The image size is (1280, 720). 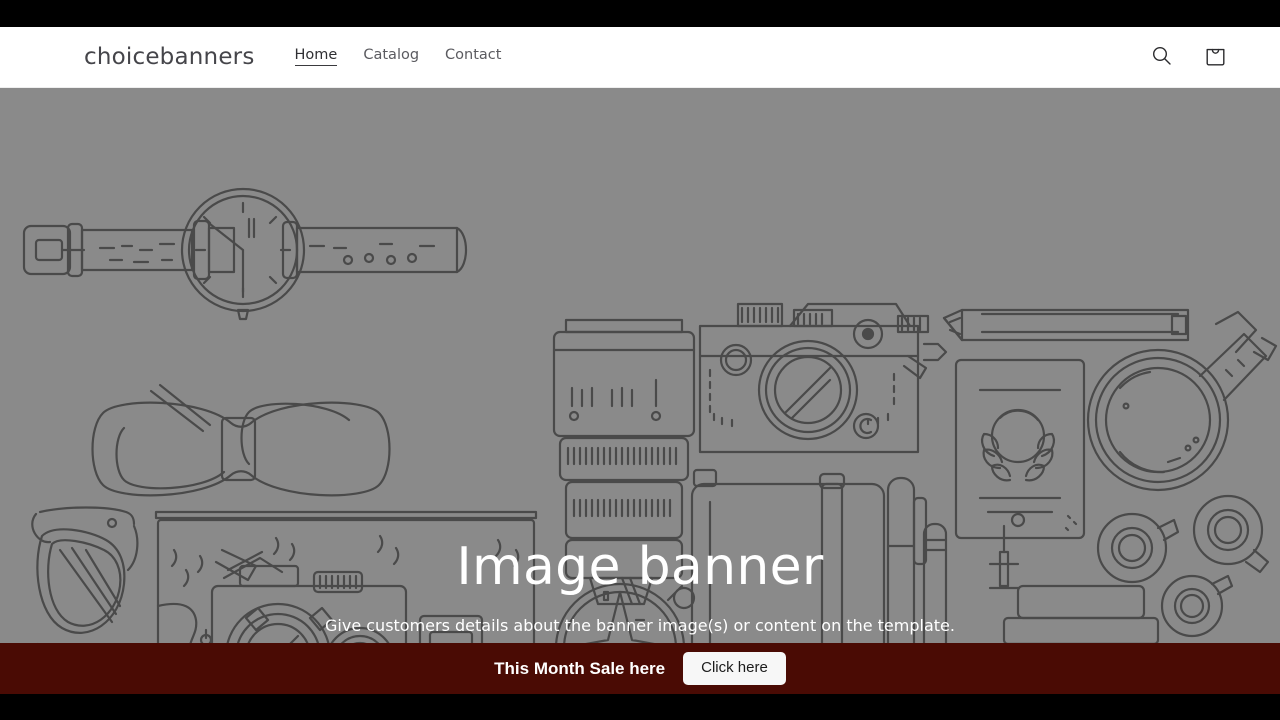 I want to click on shopping-bag-icon, so click(x=1215, y=57).